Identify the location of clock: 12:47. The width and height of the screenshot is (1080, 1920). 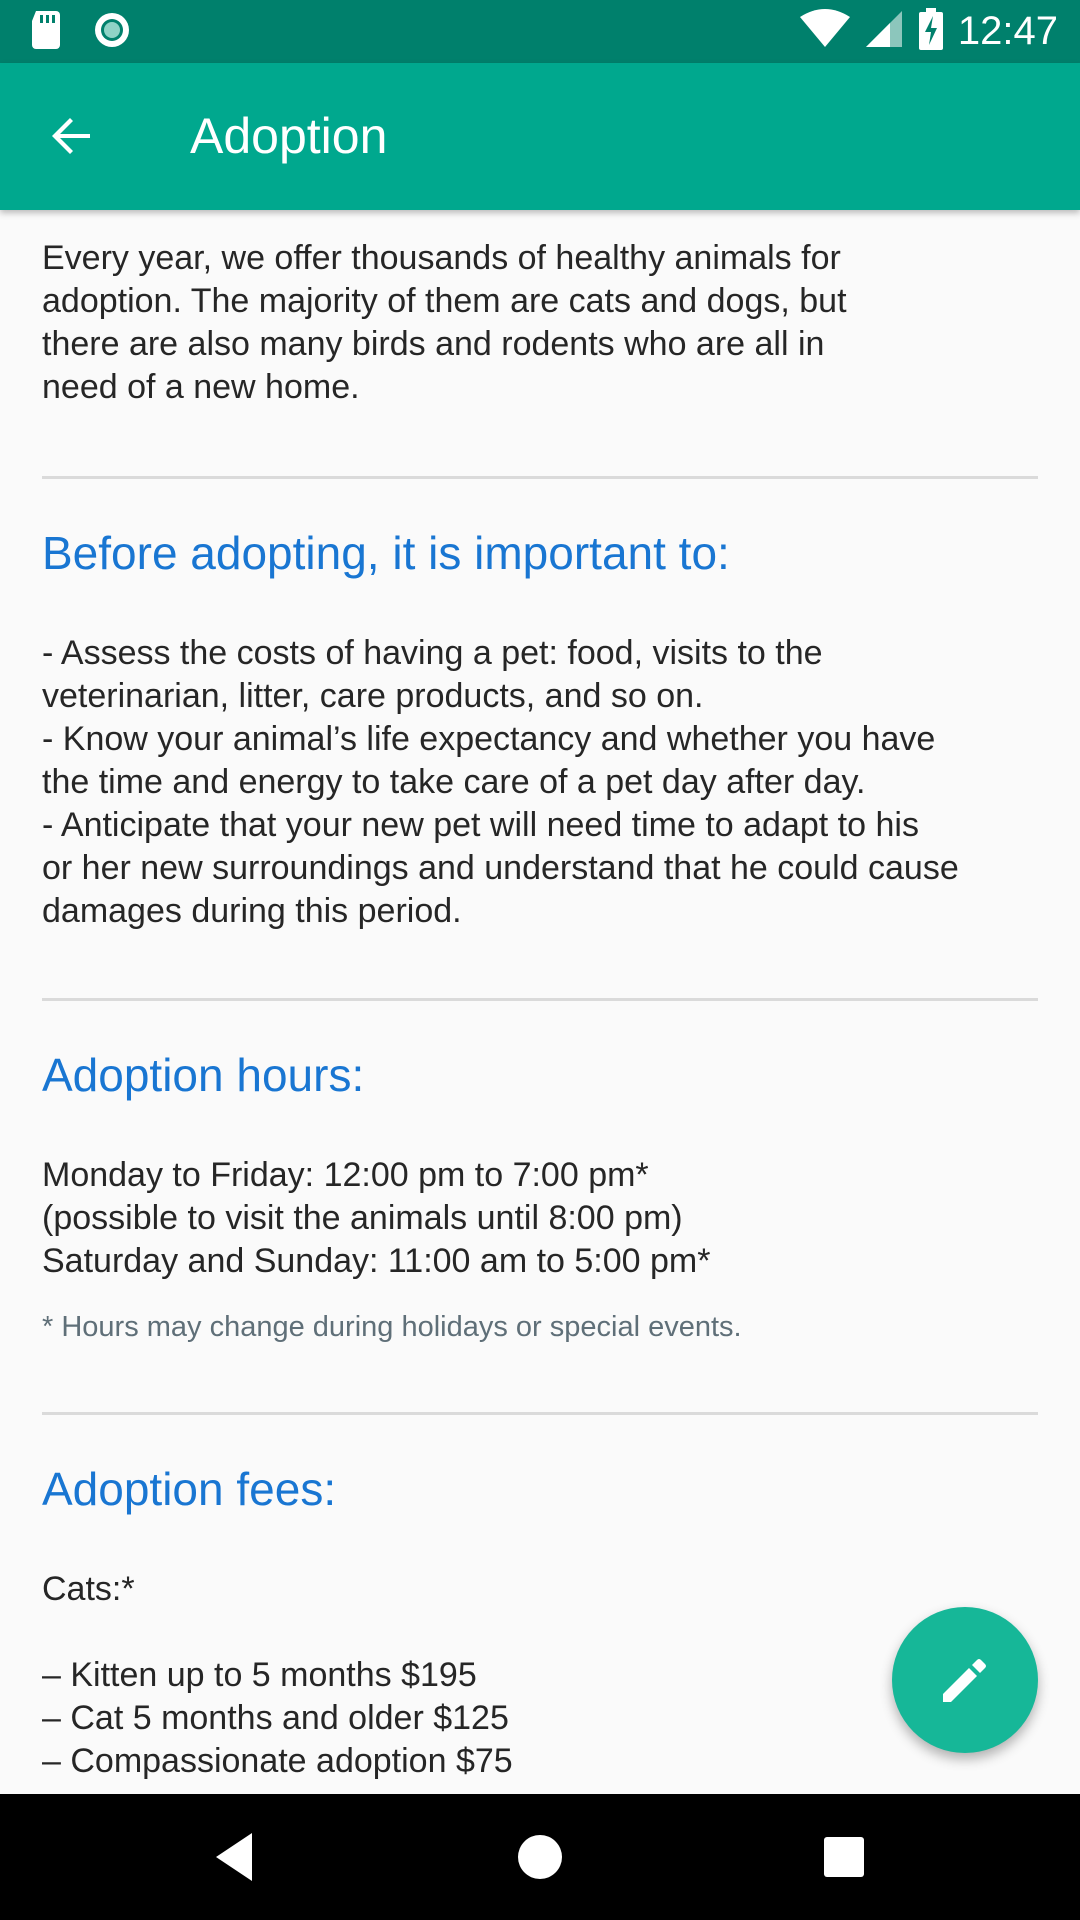
(1007, 31).